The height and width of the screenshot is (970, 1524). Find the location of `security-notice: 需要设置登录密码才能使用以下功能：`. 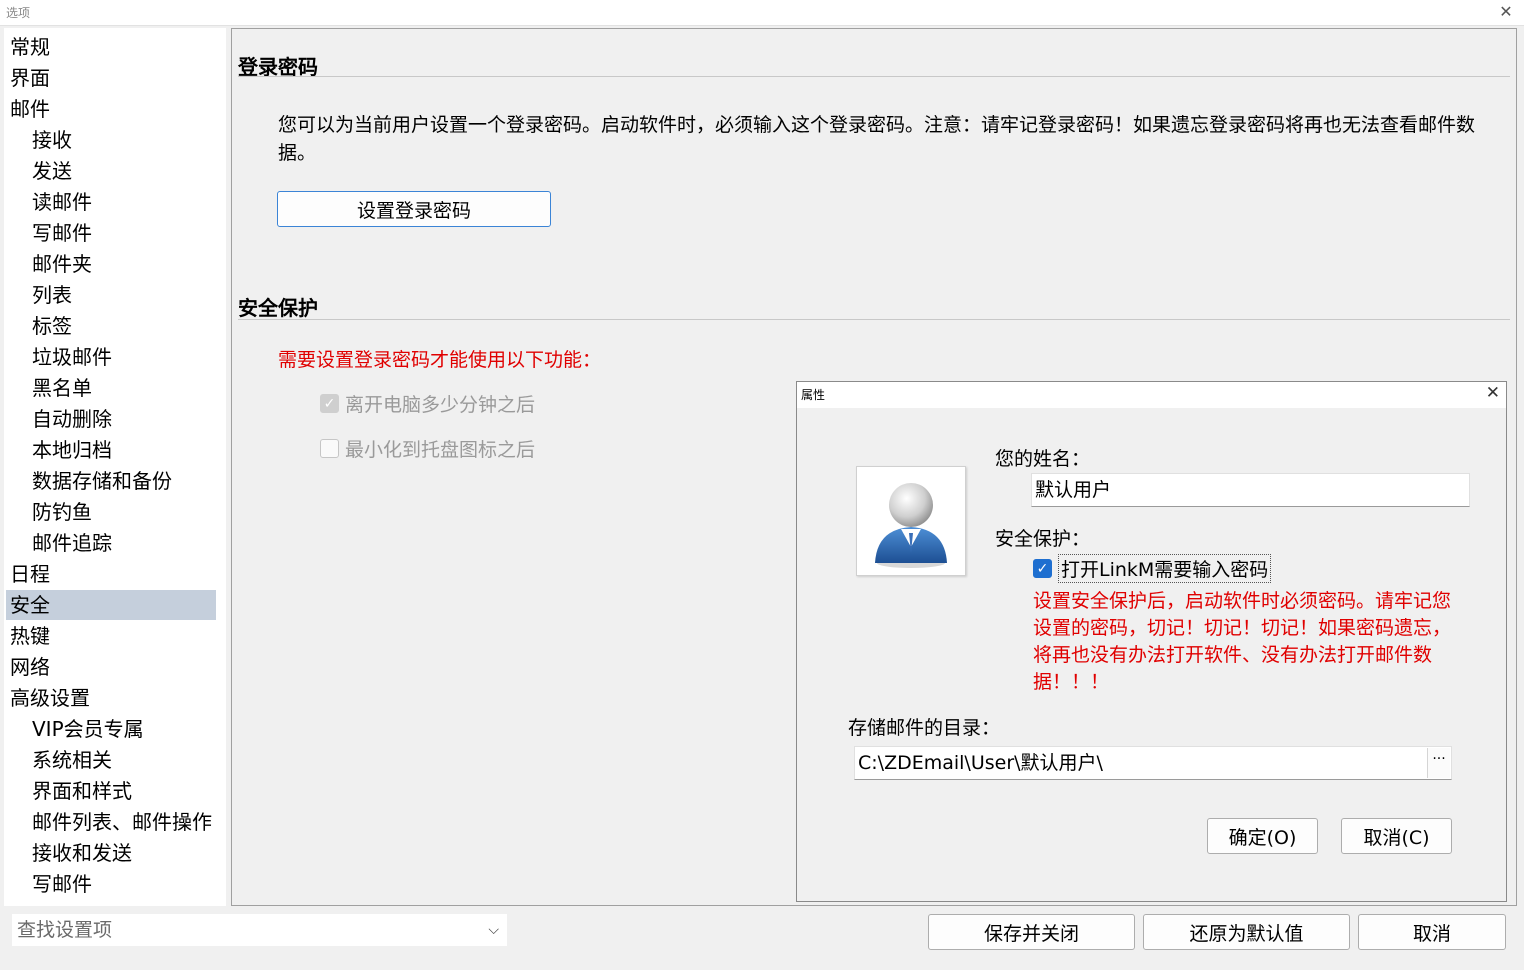

security-notice: 需要设置登录密码才能使用以下功能： is located at coordinates (440, 360).